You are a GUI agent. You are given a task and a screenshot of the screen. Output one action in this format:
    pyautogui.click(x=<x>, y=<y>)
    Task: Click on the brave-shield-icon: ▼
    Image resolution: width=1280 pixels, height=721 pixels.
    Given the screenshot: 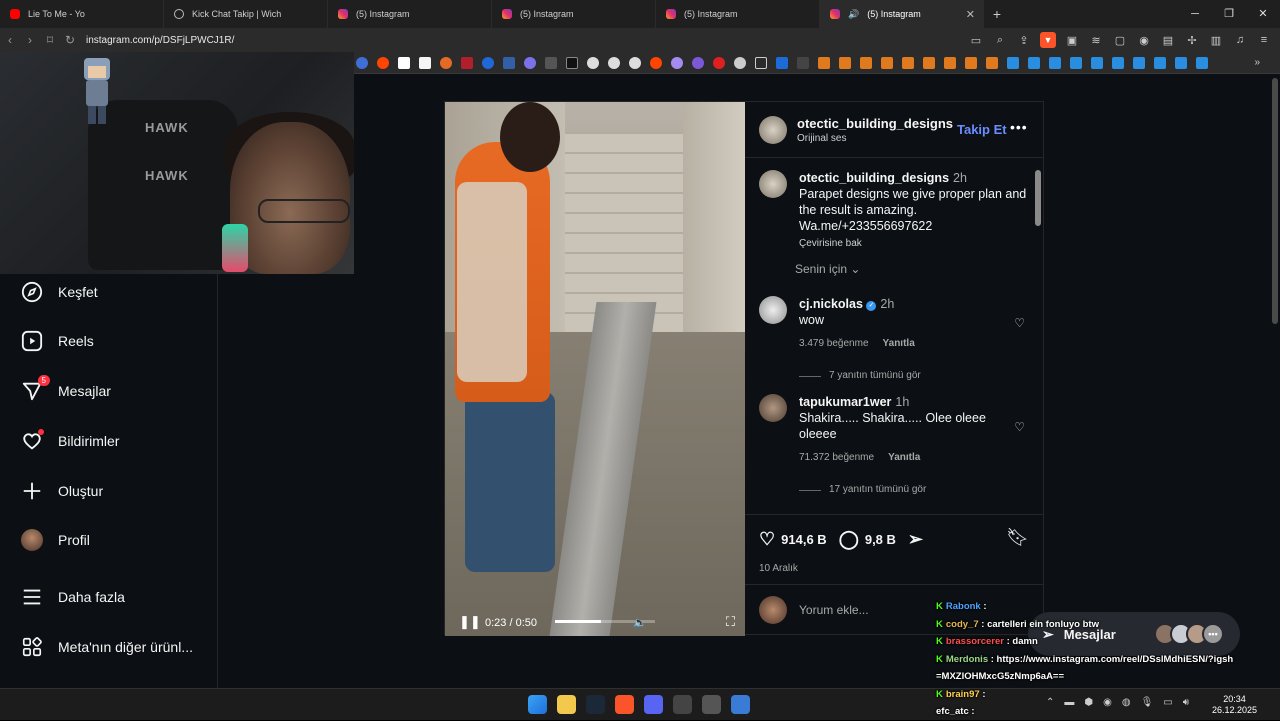 What is the action you would take?
    pyautogui.click(x=1048, y=40)
    